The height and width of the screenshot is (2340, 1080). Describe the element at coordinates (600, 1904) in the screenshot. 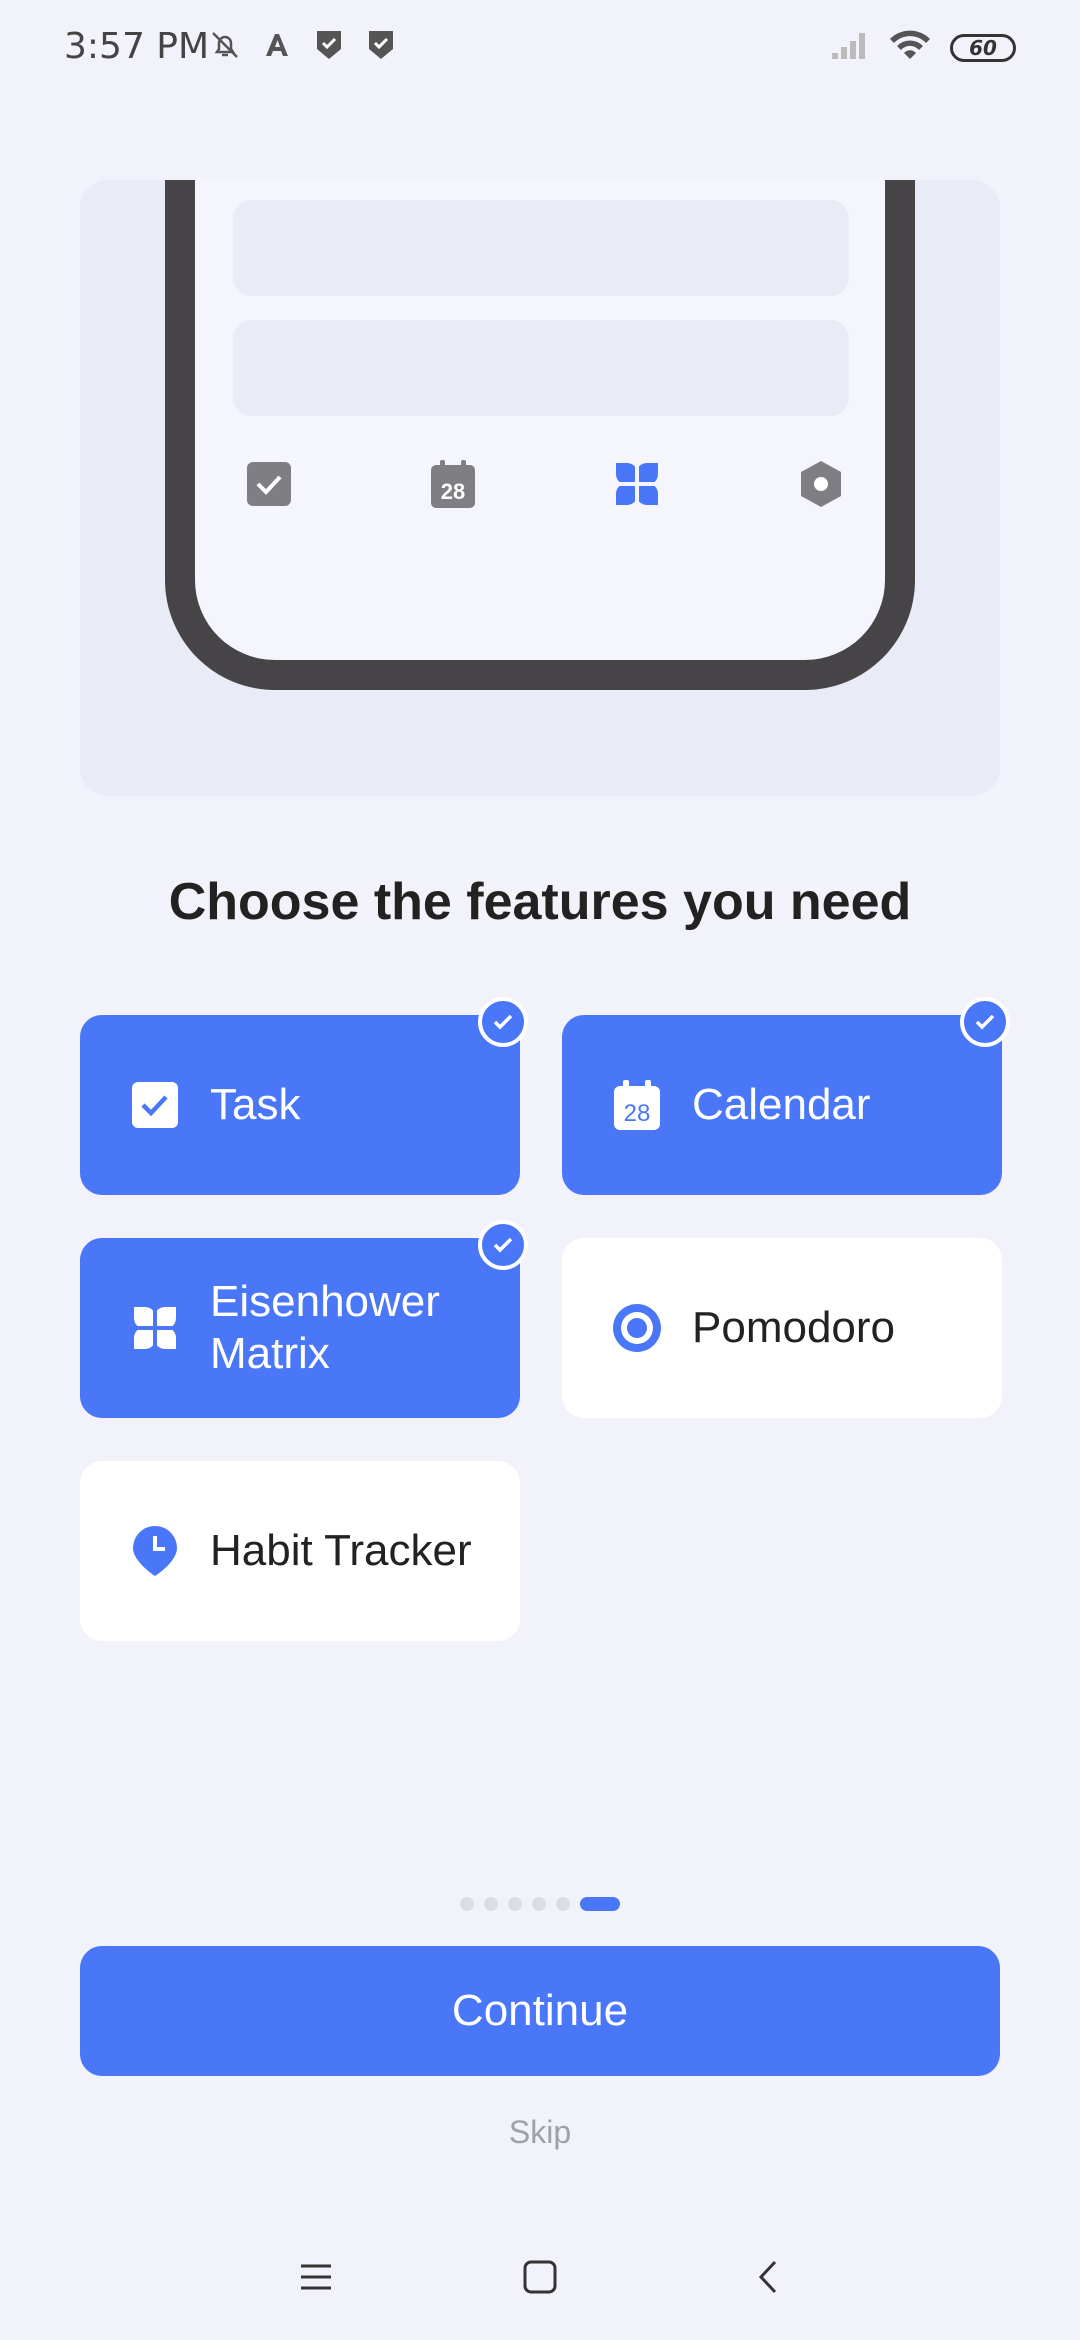

I see `page-dot-active` at that location.